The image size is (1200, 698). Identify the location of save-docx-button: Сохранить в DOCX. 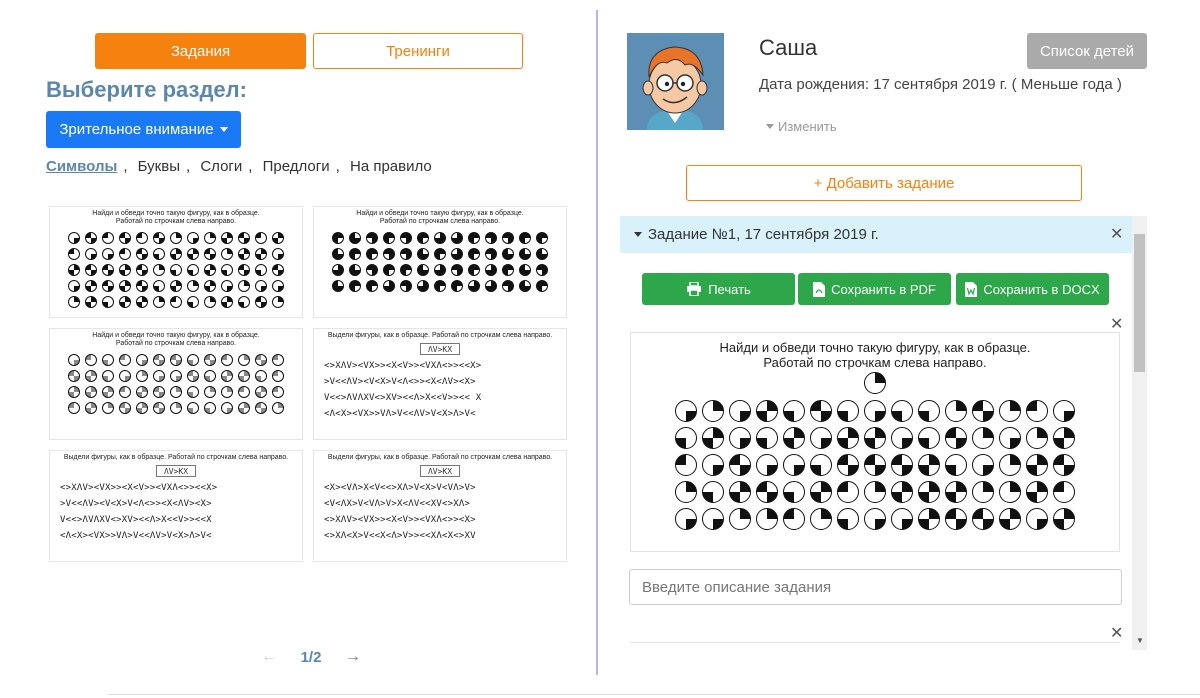
(1032, 289).